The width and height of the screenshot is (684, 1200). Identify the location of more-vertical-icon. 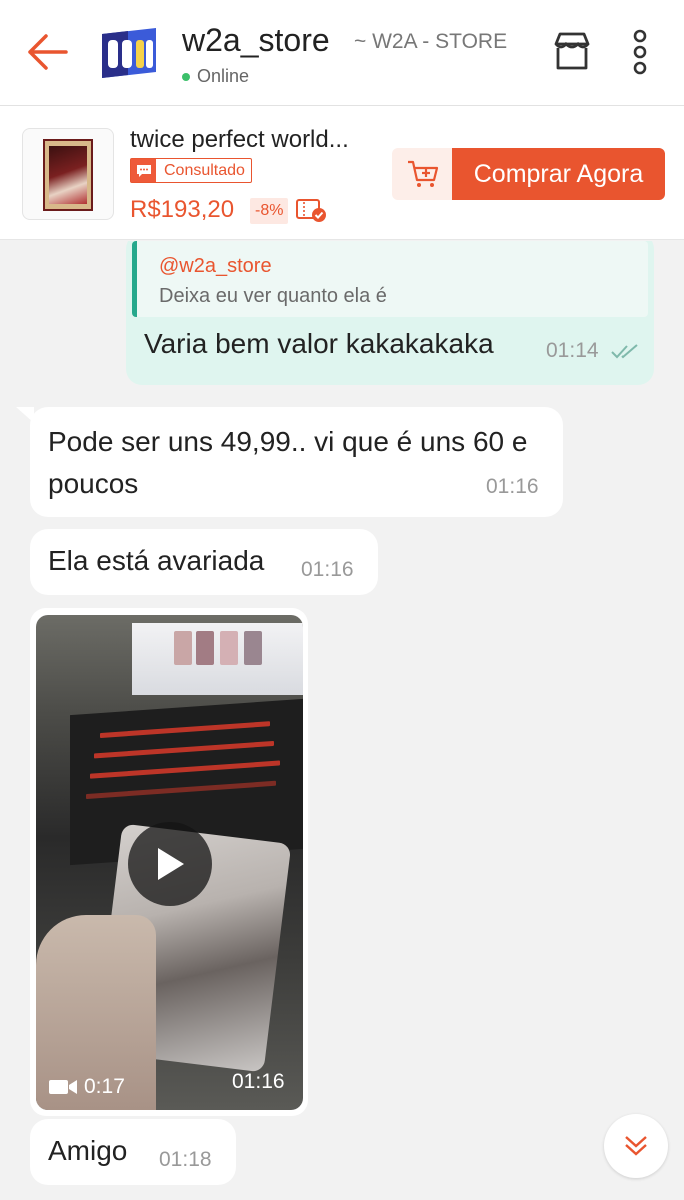
(640, 52).